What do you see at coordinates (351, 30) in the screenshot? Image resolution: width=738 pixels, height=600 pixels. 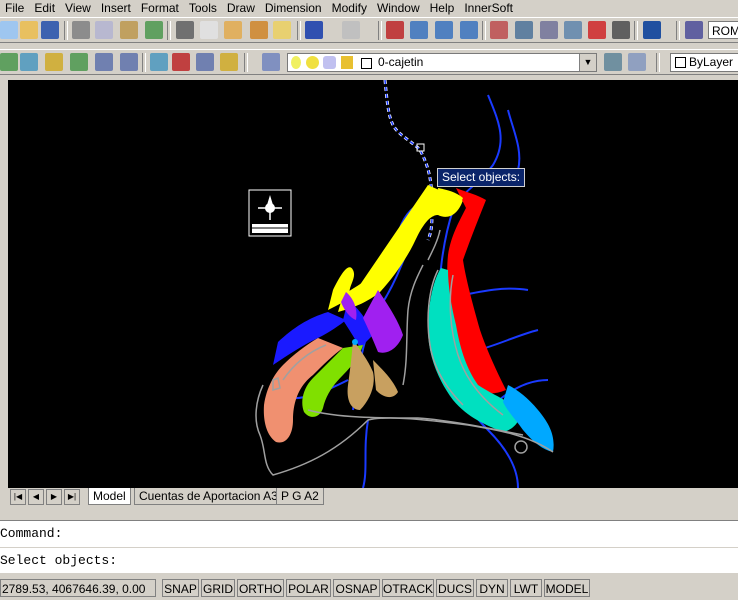 I see `redo-icon` at bounding box center [351, 30].